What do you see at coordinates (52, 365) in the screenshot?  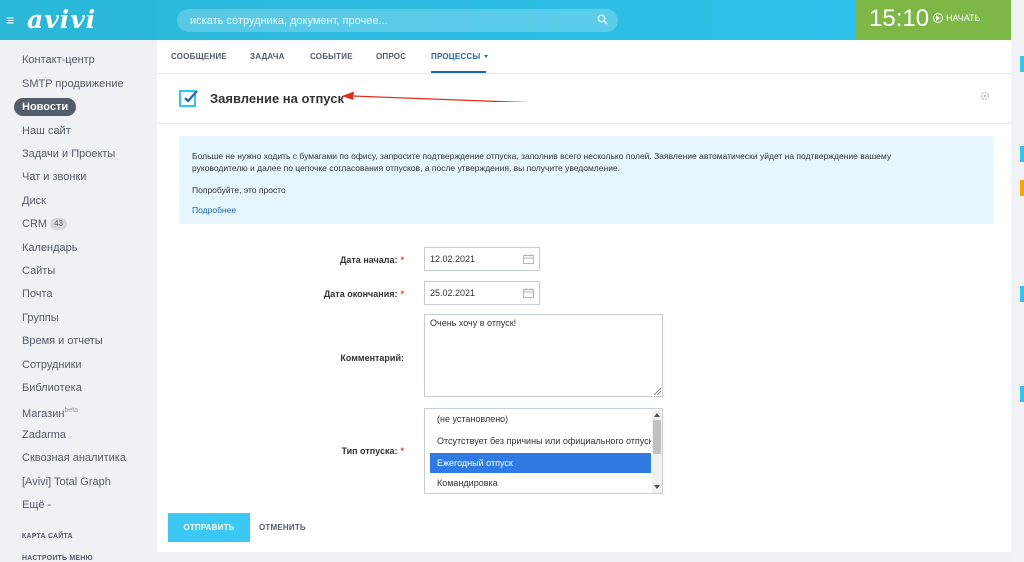 I see `sidebar-item-employees: Сотрудники` at bounding box center [52, 365].